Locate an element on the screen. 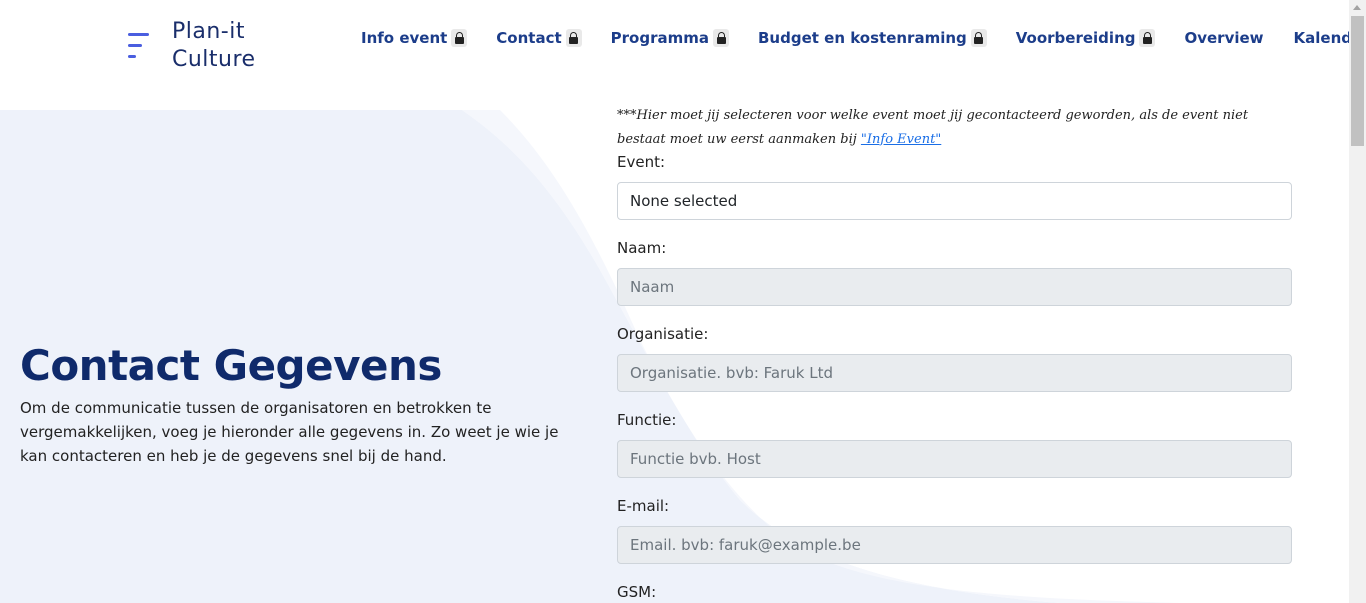 This screenshot has width=1366, height=603. info-event-link: "Info Event" is located at coordinates (901, 139).